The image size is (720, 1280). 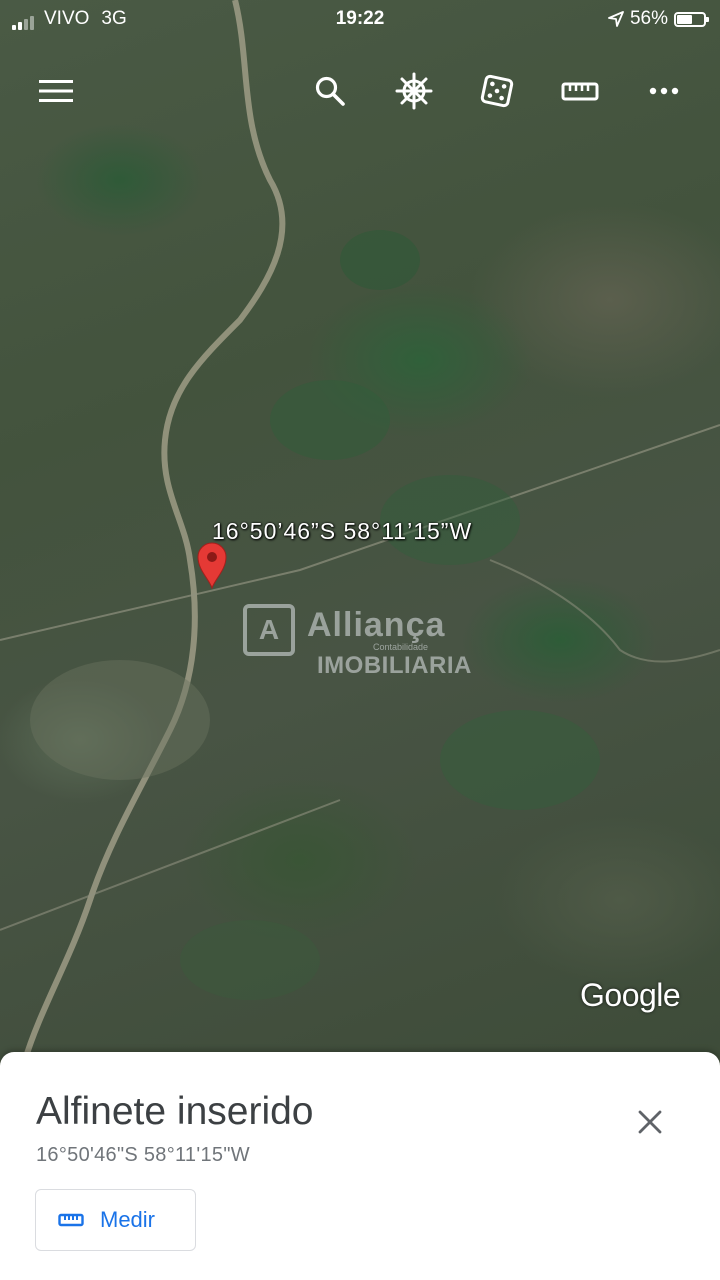 What do you see at coordinates (360, 91) in the screenshot?
I see `top-toolbar` at bounding box center [360, 91].